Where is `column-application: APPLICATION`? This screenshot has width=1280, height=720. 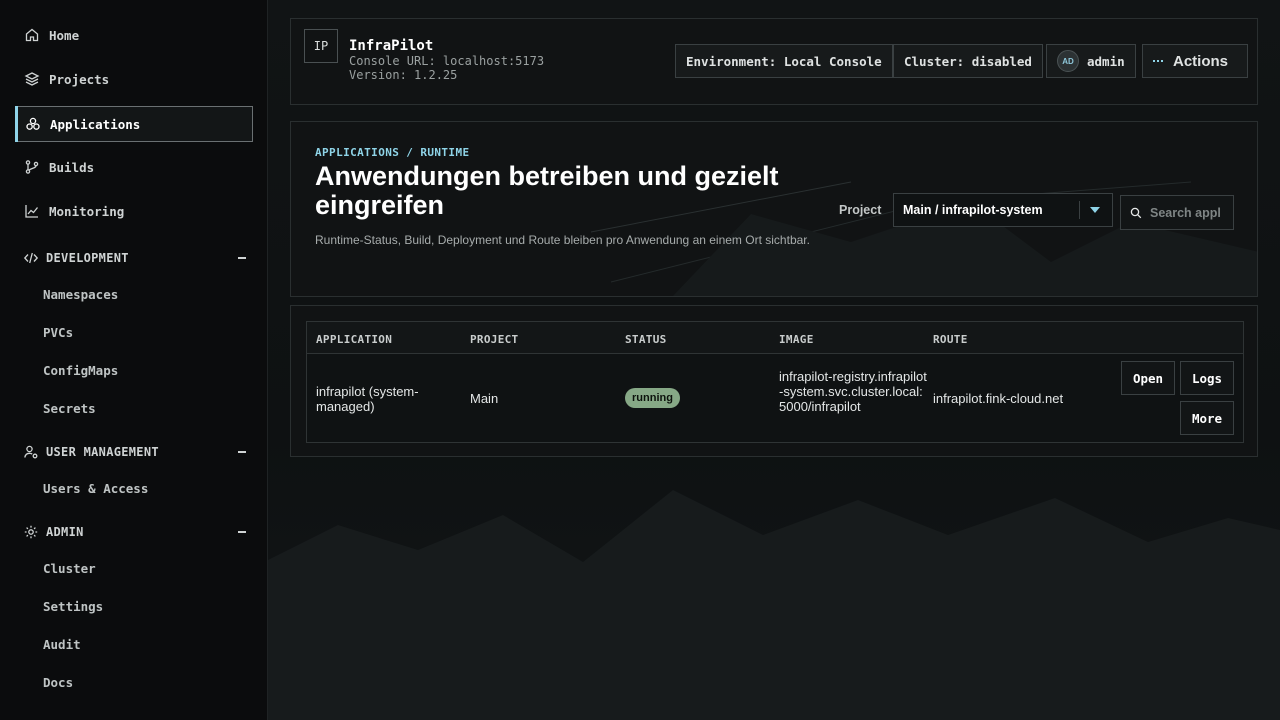 column-application: APPLICATION is located at coordinates (354, 339).